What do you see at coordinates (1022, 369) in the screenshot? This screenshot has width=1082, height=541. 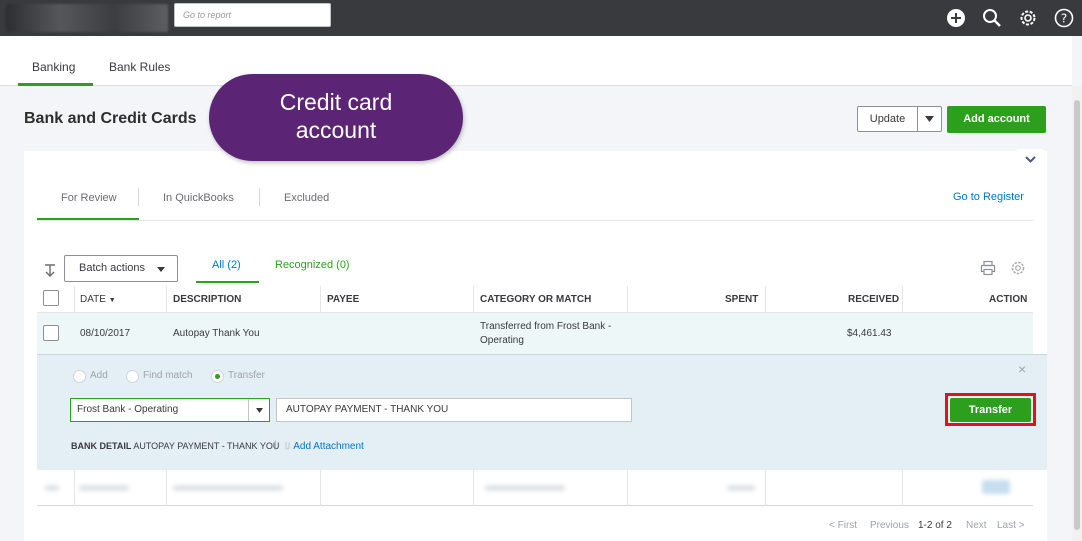 I see `close-icon: ×` at bounding box center [1022, 369].